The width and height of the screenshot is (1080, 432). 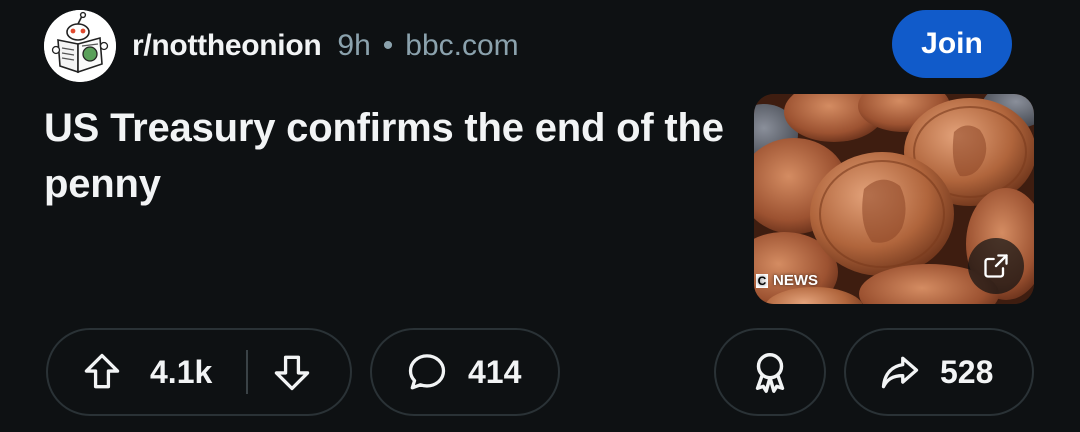 I want to click on share-icon-wrap, so click(x=900, y=372).